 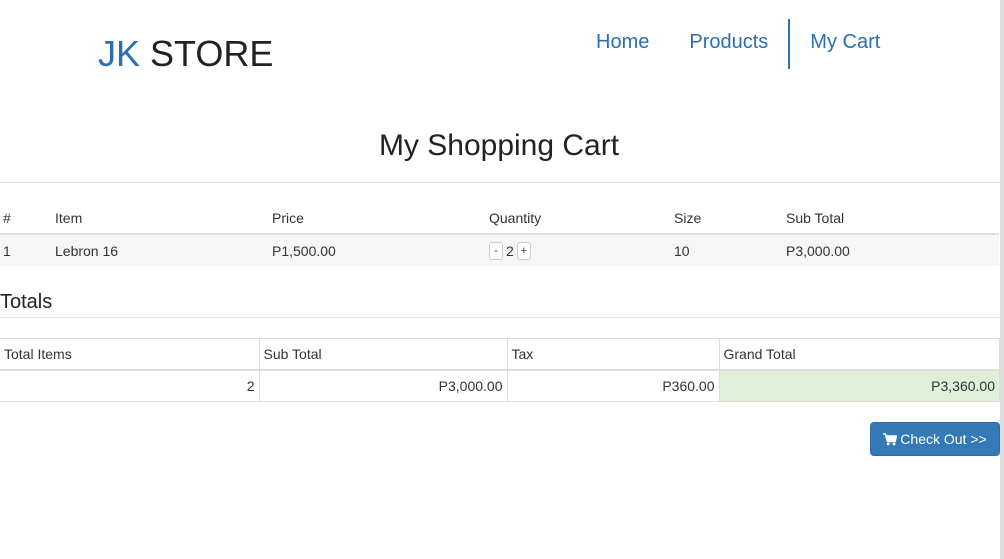 I want to click on col-header-size: Size, so click(x=727, y=218).